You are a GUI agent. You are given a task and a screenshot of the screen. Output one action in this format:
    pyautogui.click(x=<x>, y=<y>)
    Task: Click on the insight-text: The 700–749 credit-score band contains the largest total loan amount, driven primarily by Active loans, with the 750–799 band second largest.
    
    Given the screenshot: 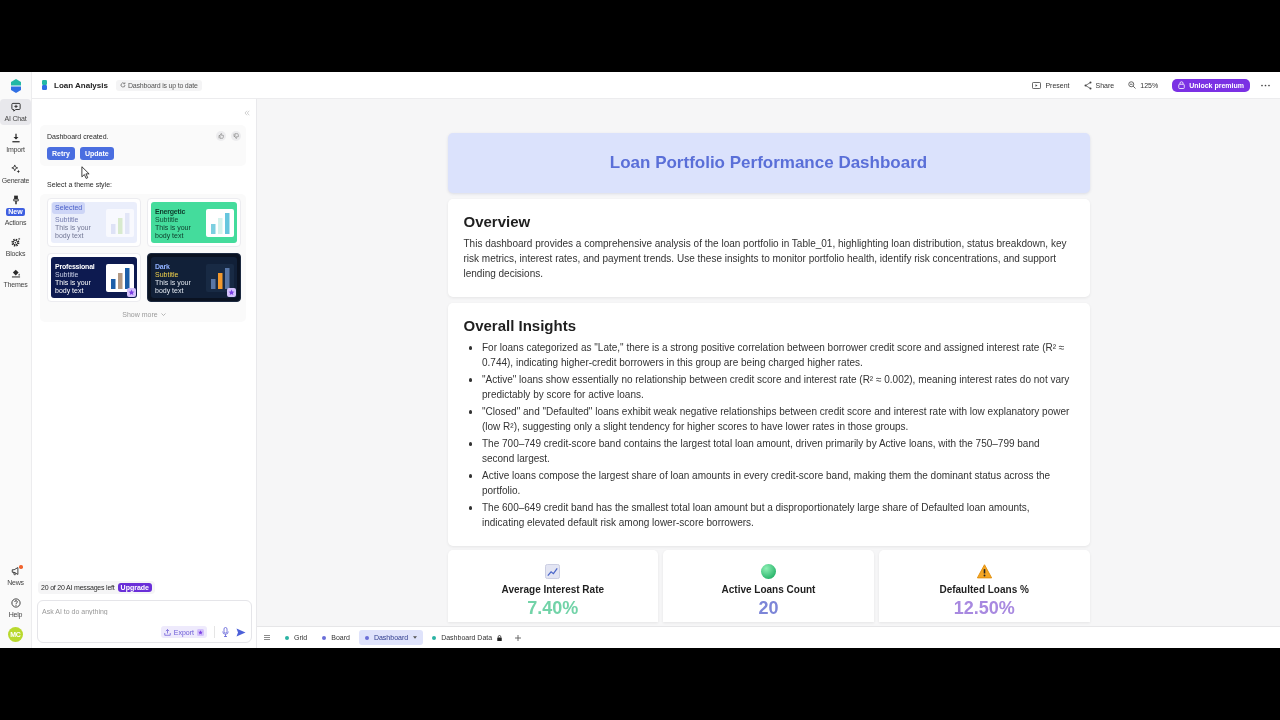 What is the action you would take?
    pyautogui.click(x=761, y=451)
    